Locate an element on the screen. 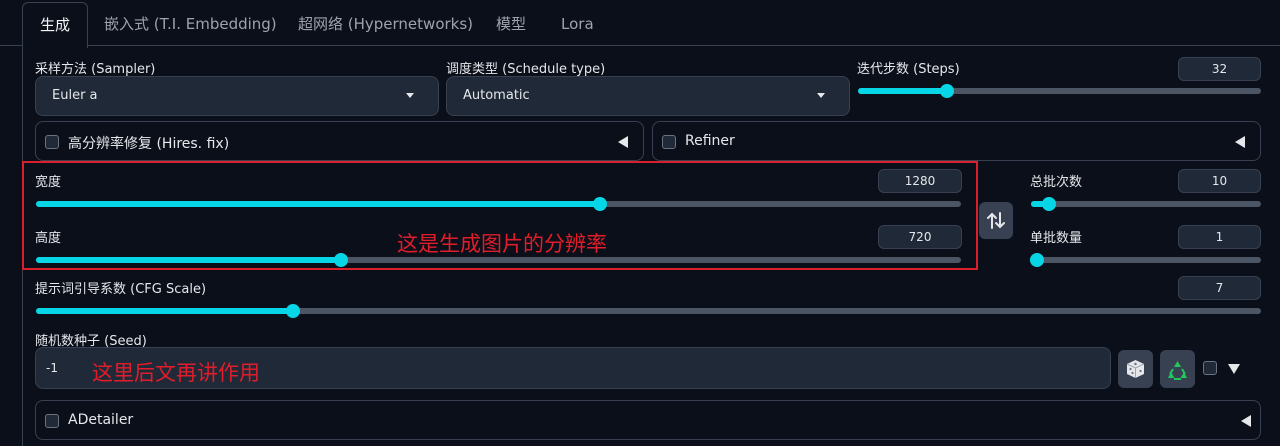 The width and height of the screenshot is (1280, 446). hires-fix-accordion: 高分辨率修复 (Hires. fix) is located at coordinates (339, 141).